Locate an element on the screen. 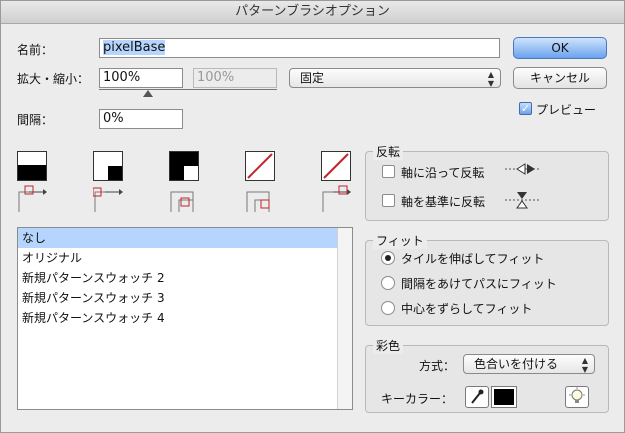  lightbulb-icon is located at coordinates (577, 395).